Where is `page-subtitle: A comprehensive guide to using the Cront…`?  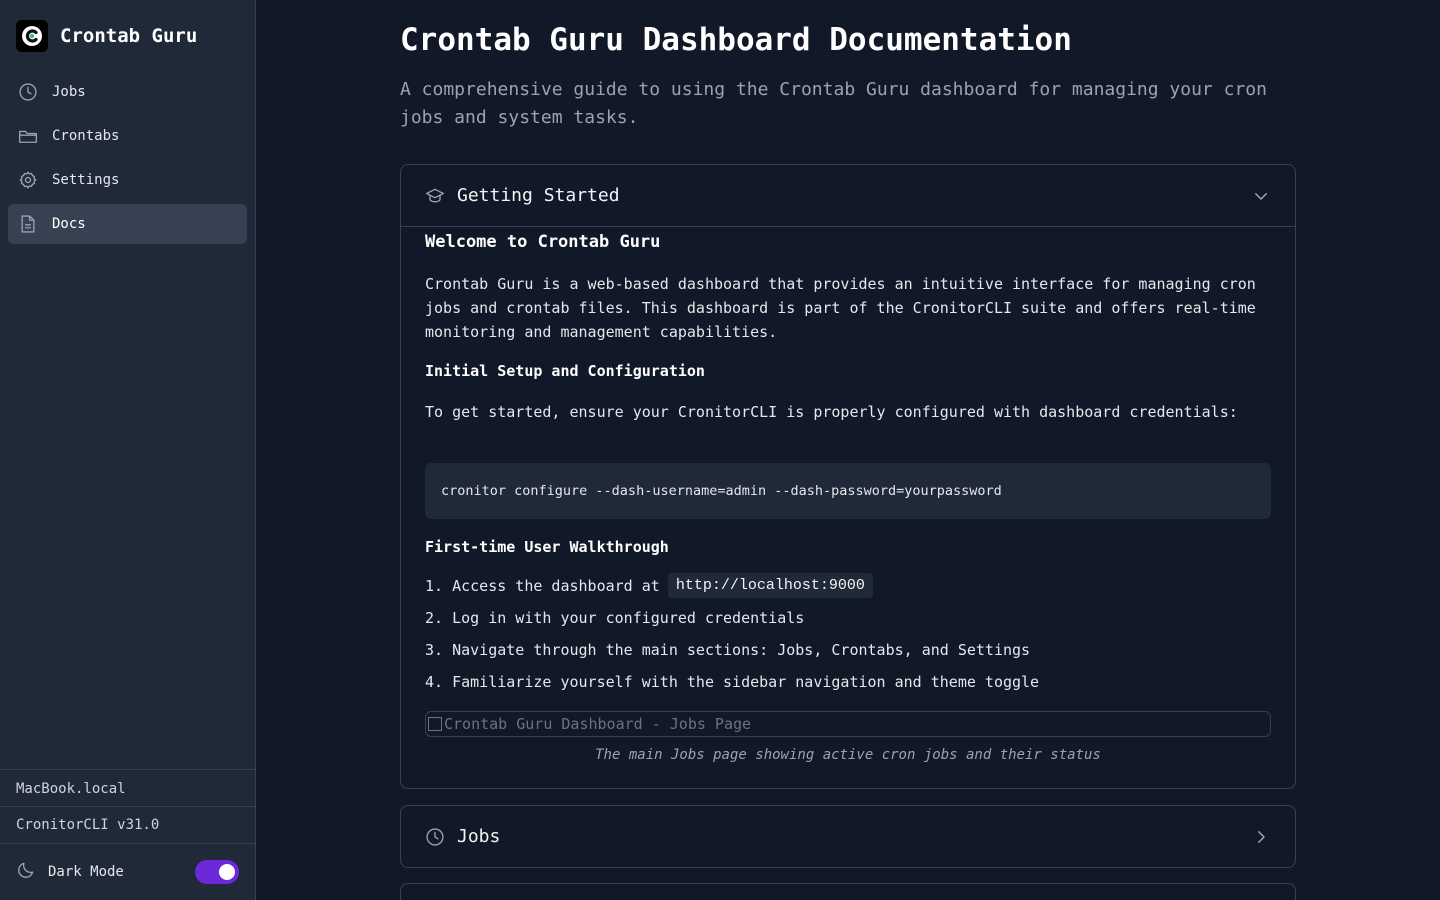
page-subtitle: A comprehensive guide to using the Cront… is located at coordinates (833, 103).